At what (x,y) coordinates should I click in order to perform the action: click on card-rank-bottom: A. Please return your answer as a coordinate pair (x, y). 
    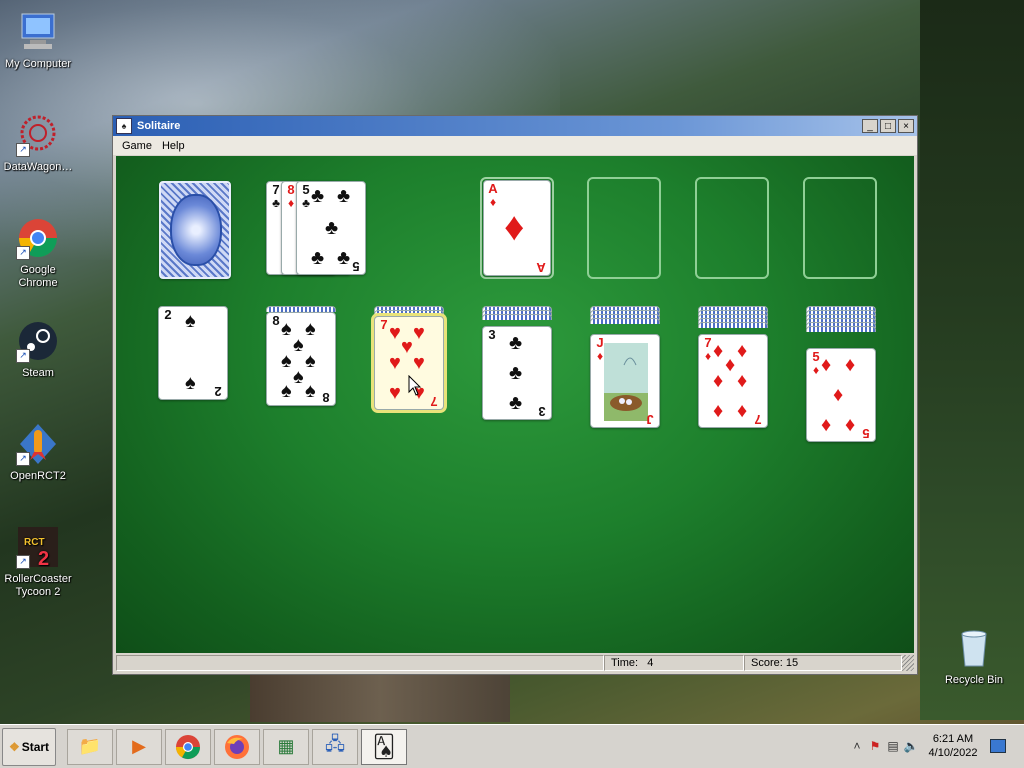
    Looking at the image, I should click on (541, 267).